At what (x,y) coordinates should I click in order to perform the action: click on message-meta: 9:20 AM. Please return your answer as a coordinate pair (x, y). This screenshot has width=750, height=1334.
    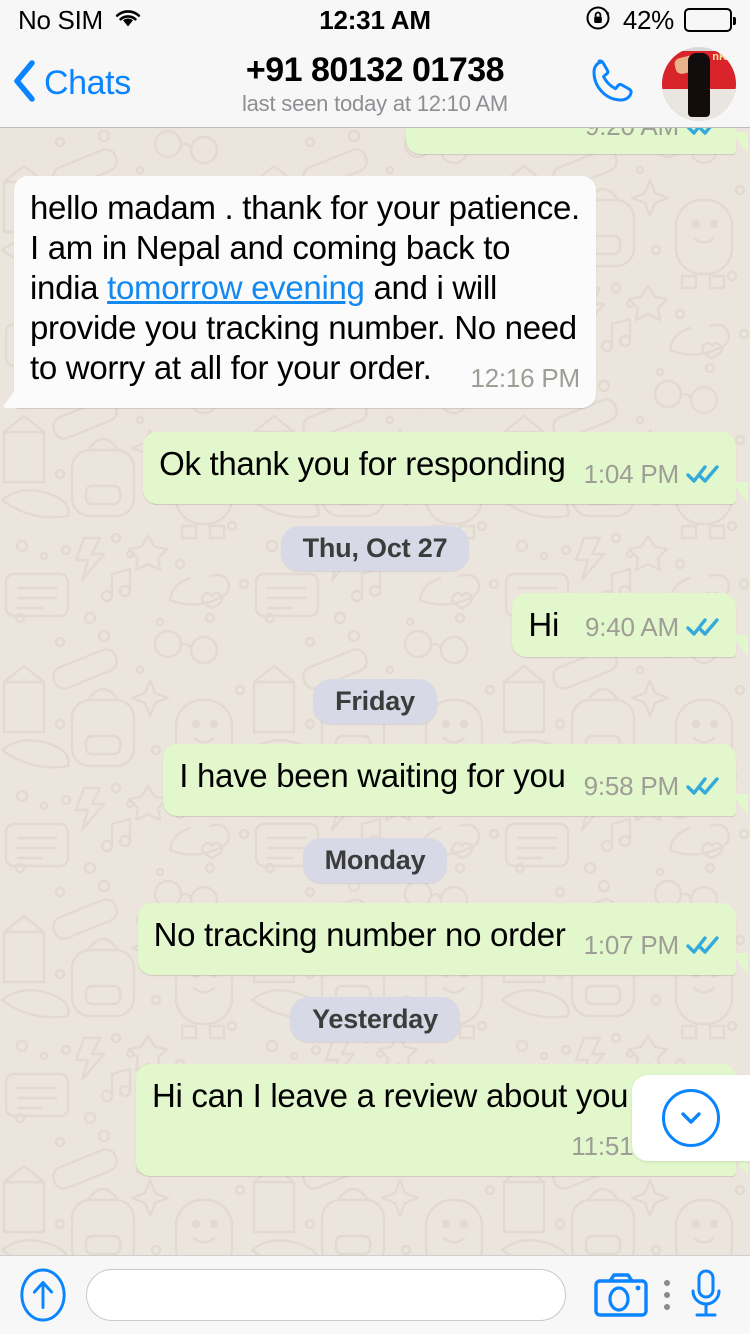
    Looking at the image, I should click on (652, 137).